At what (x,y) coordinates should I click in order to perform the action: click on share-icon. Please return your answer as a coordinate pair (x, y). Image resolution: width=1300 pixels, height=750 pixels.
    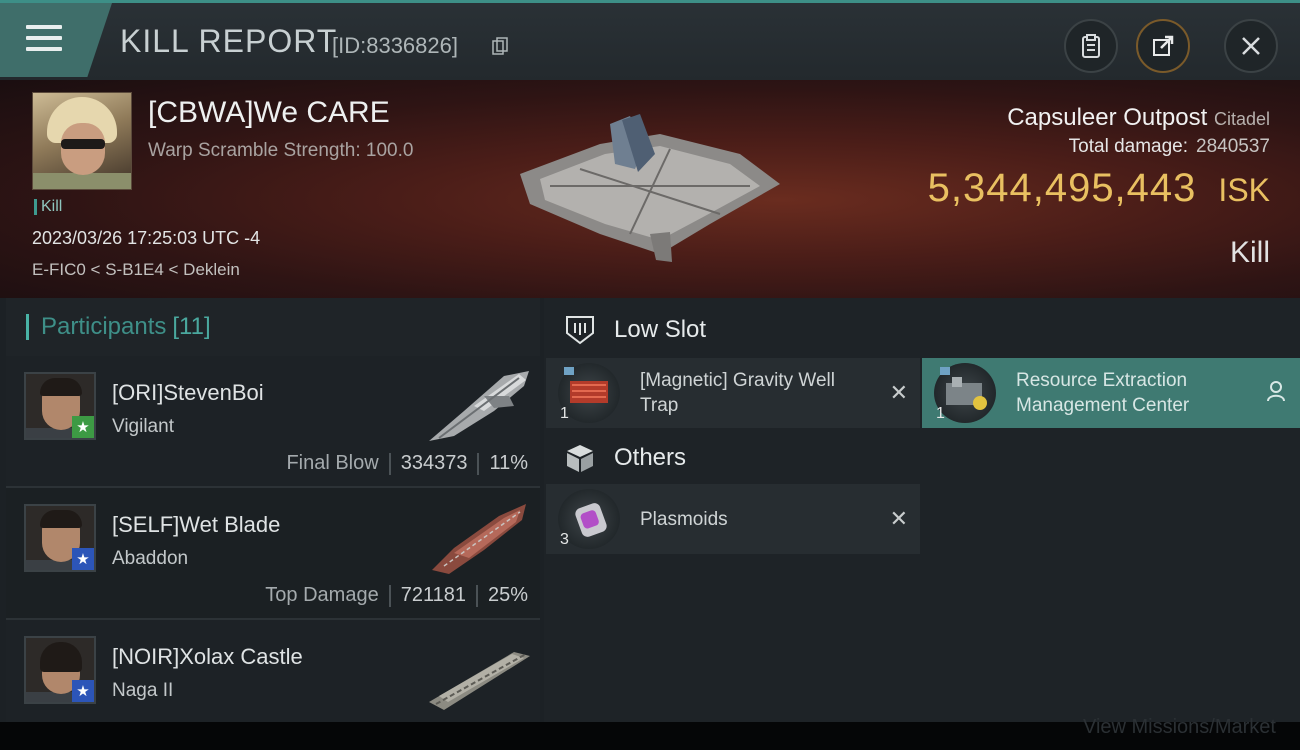
    Looking at the image, I should click on (1163, 45).